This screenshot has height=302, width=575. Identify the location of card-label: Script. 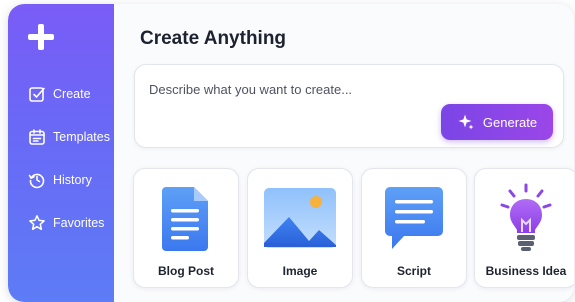
(413, 271).